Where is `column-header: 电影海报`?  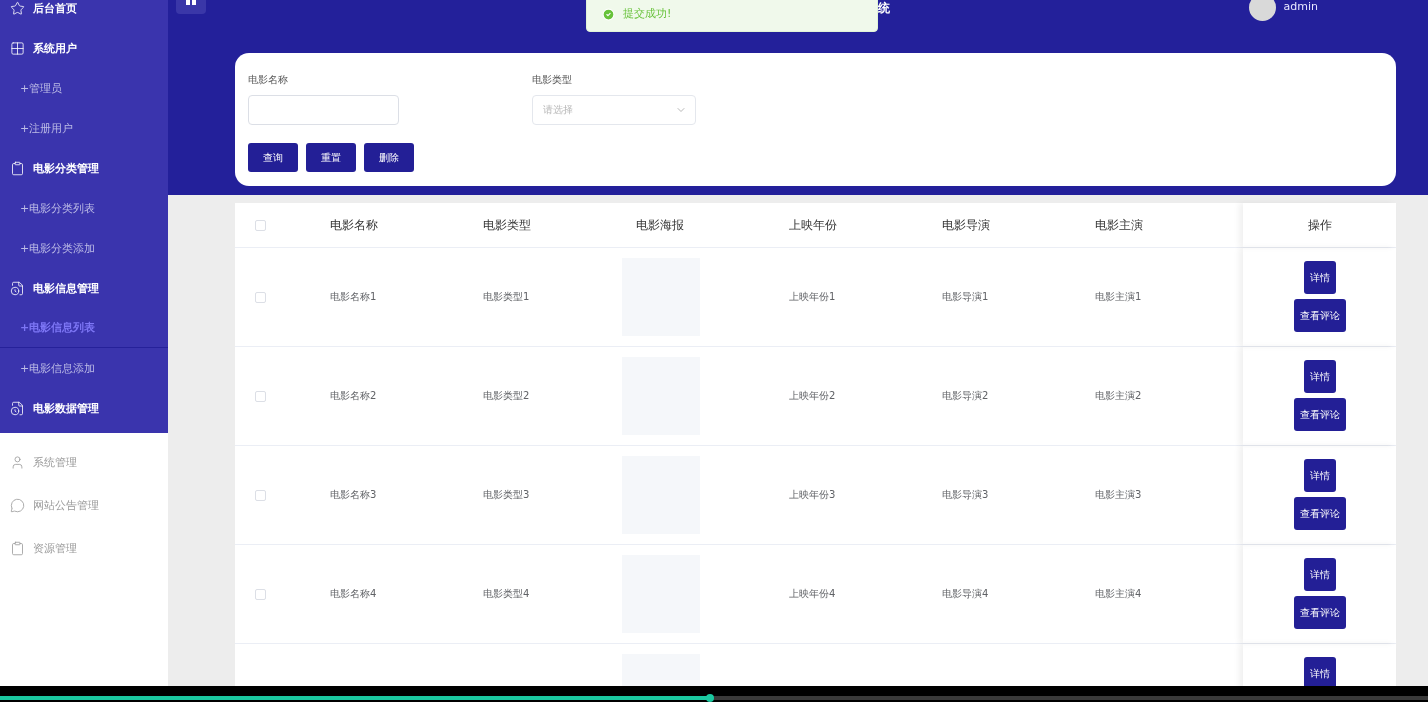
column-header: 电影海报 is located at coordinates (660, 225).